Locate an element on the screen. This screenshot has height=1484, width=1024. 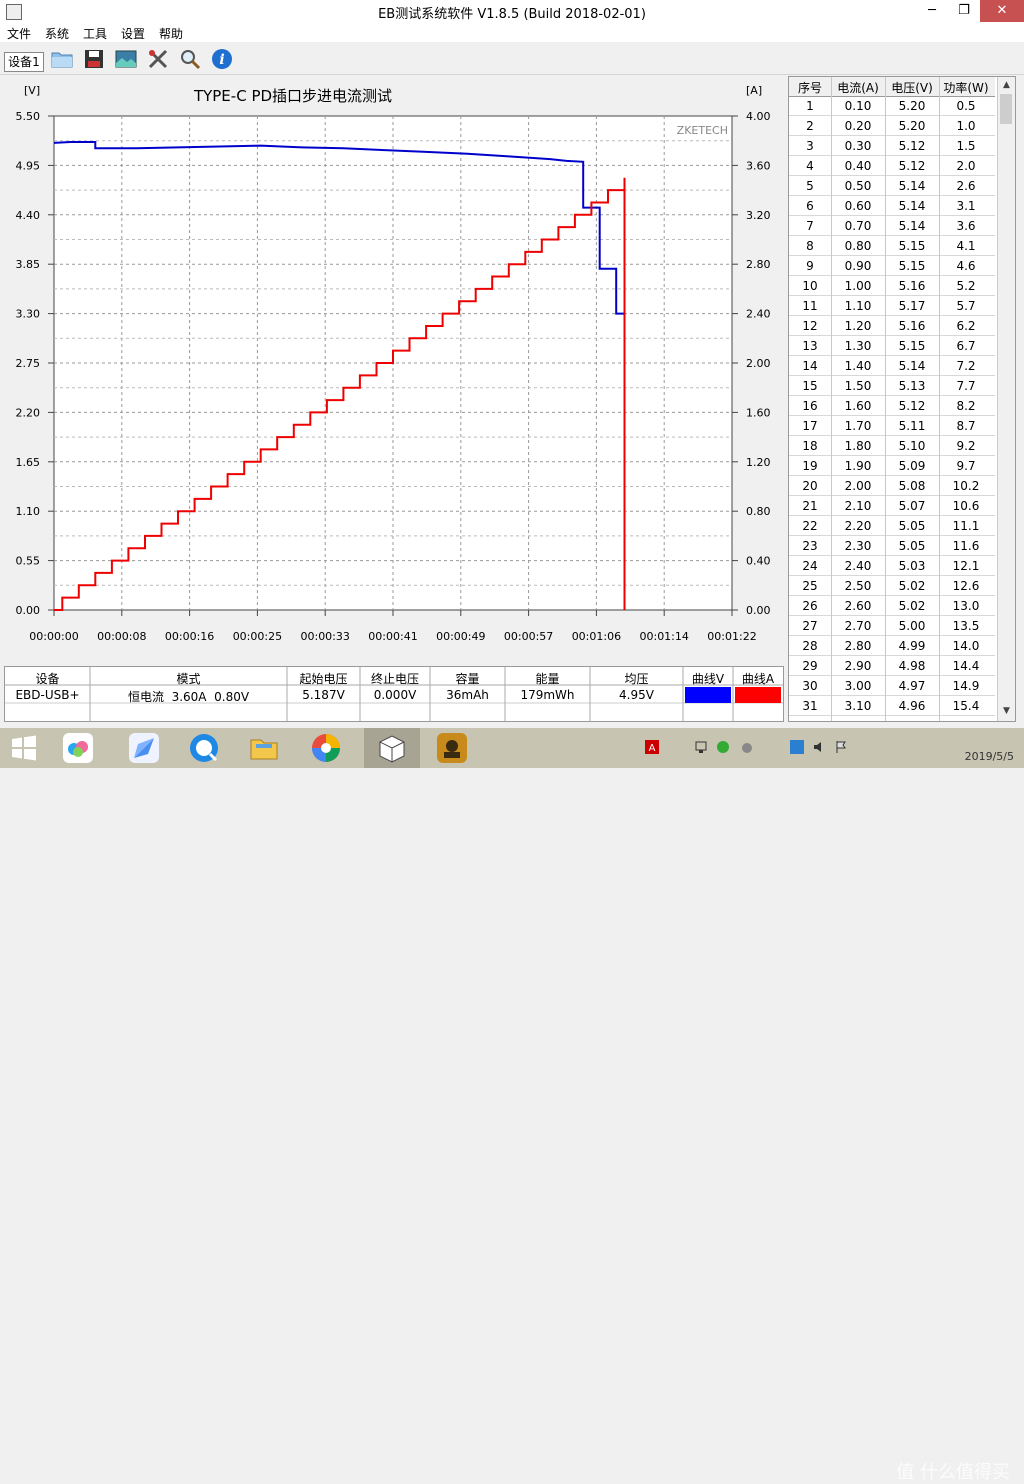
col-header-index: 序号 is located at coordinates (810, 87).